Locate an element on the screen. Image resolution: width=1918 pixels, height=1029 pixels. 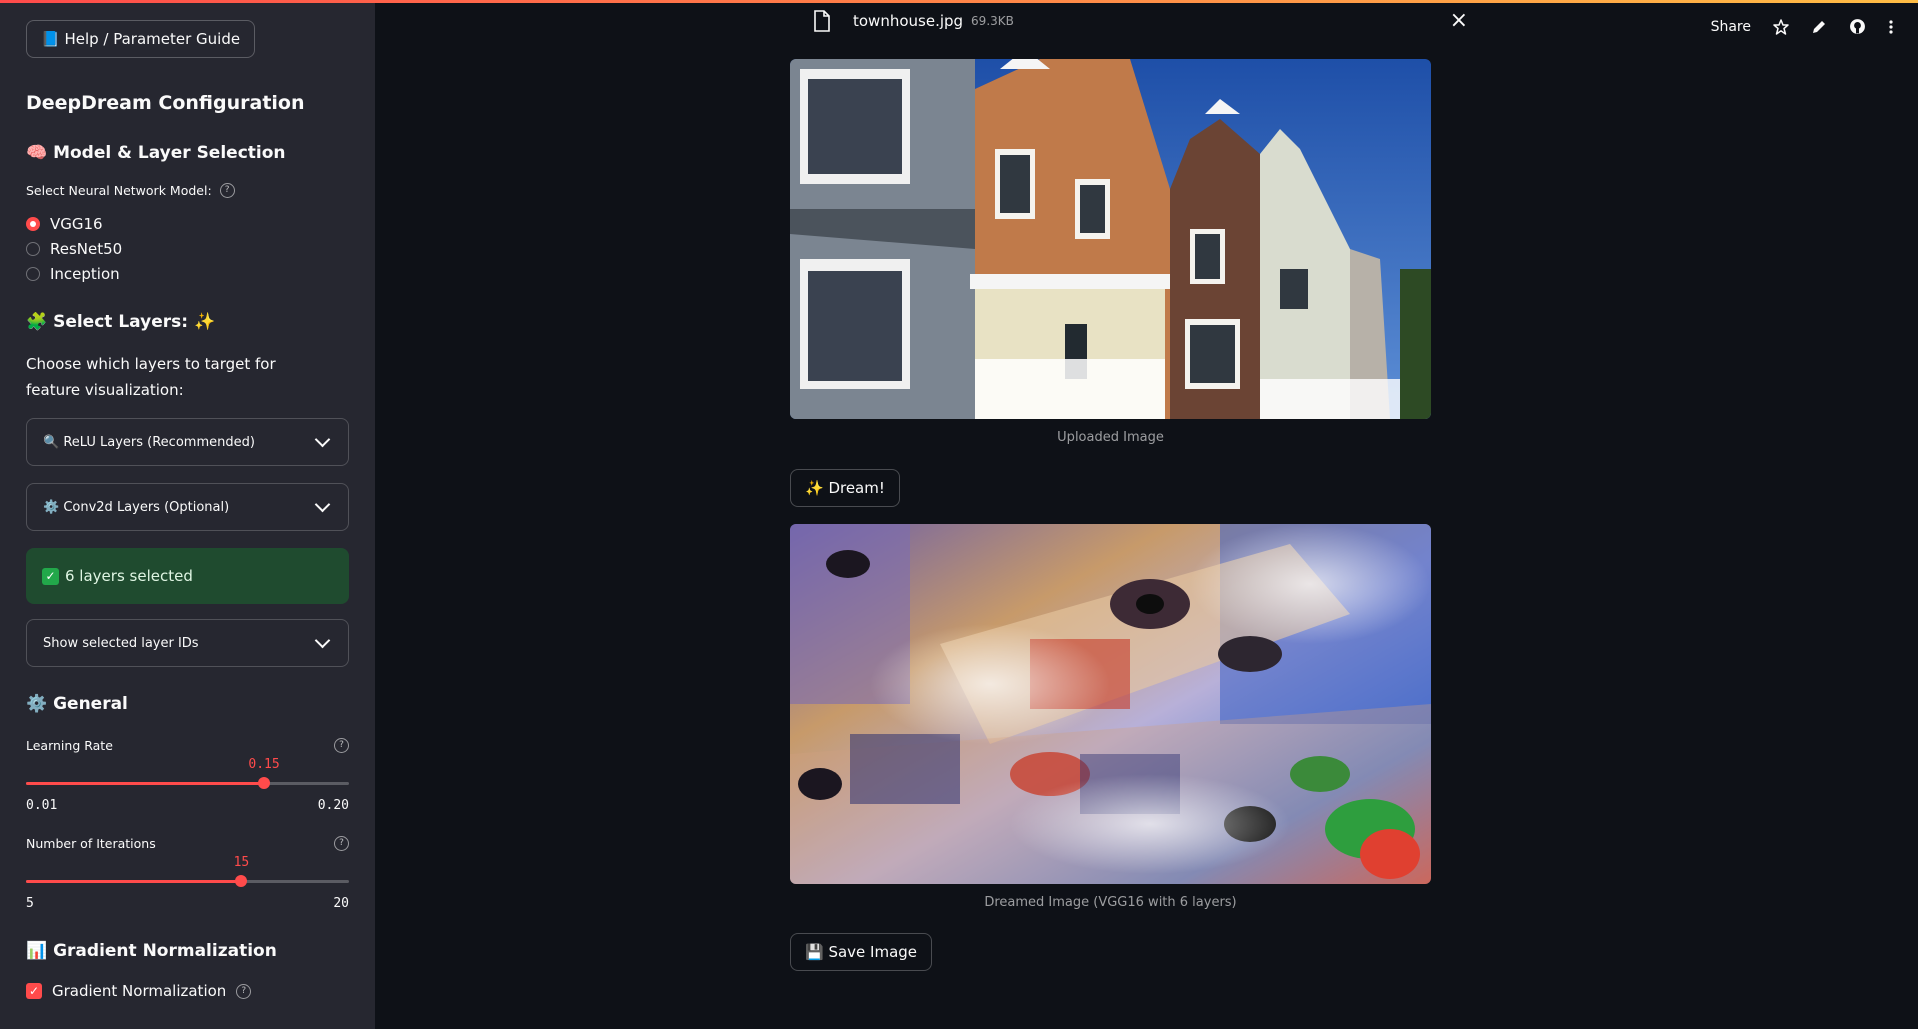
gradient-normalization-checkbox: ✓ Gradient Normalization ? is located at coordinates (139, 991).